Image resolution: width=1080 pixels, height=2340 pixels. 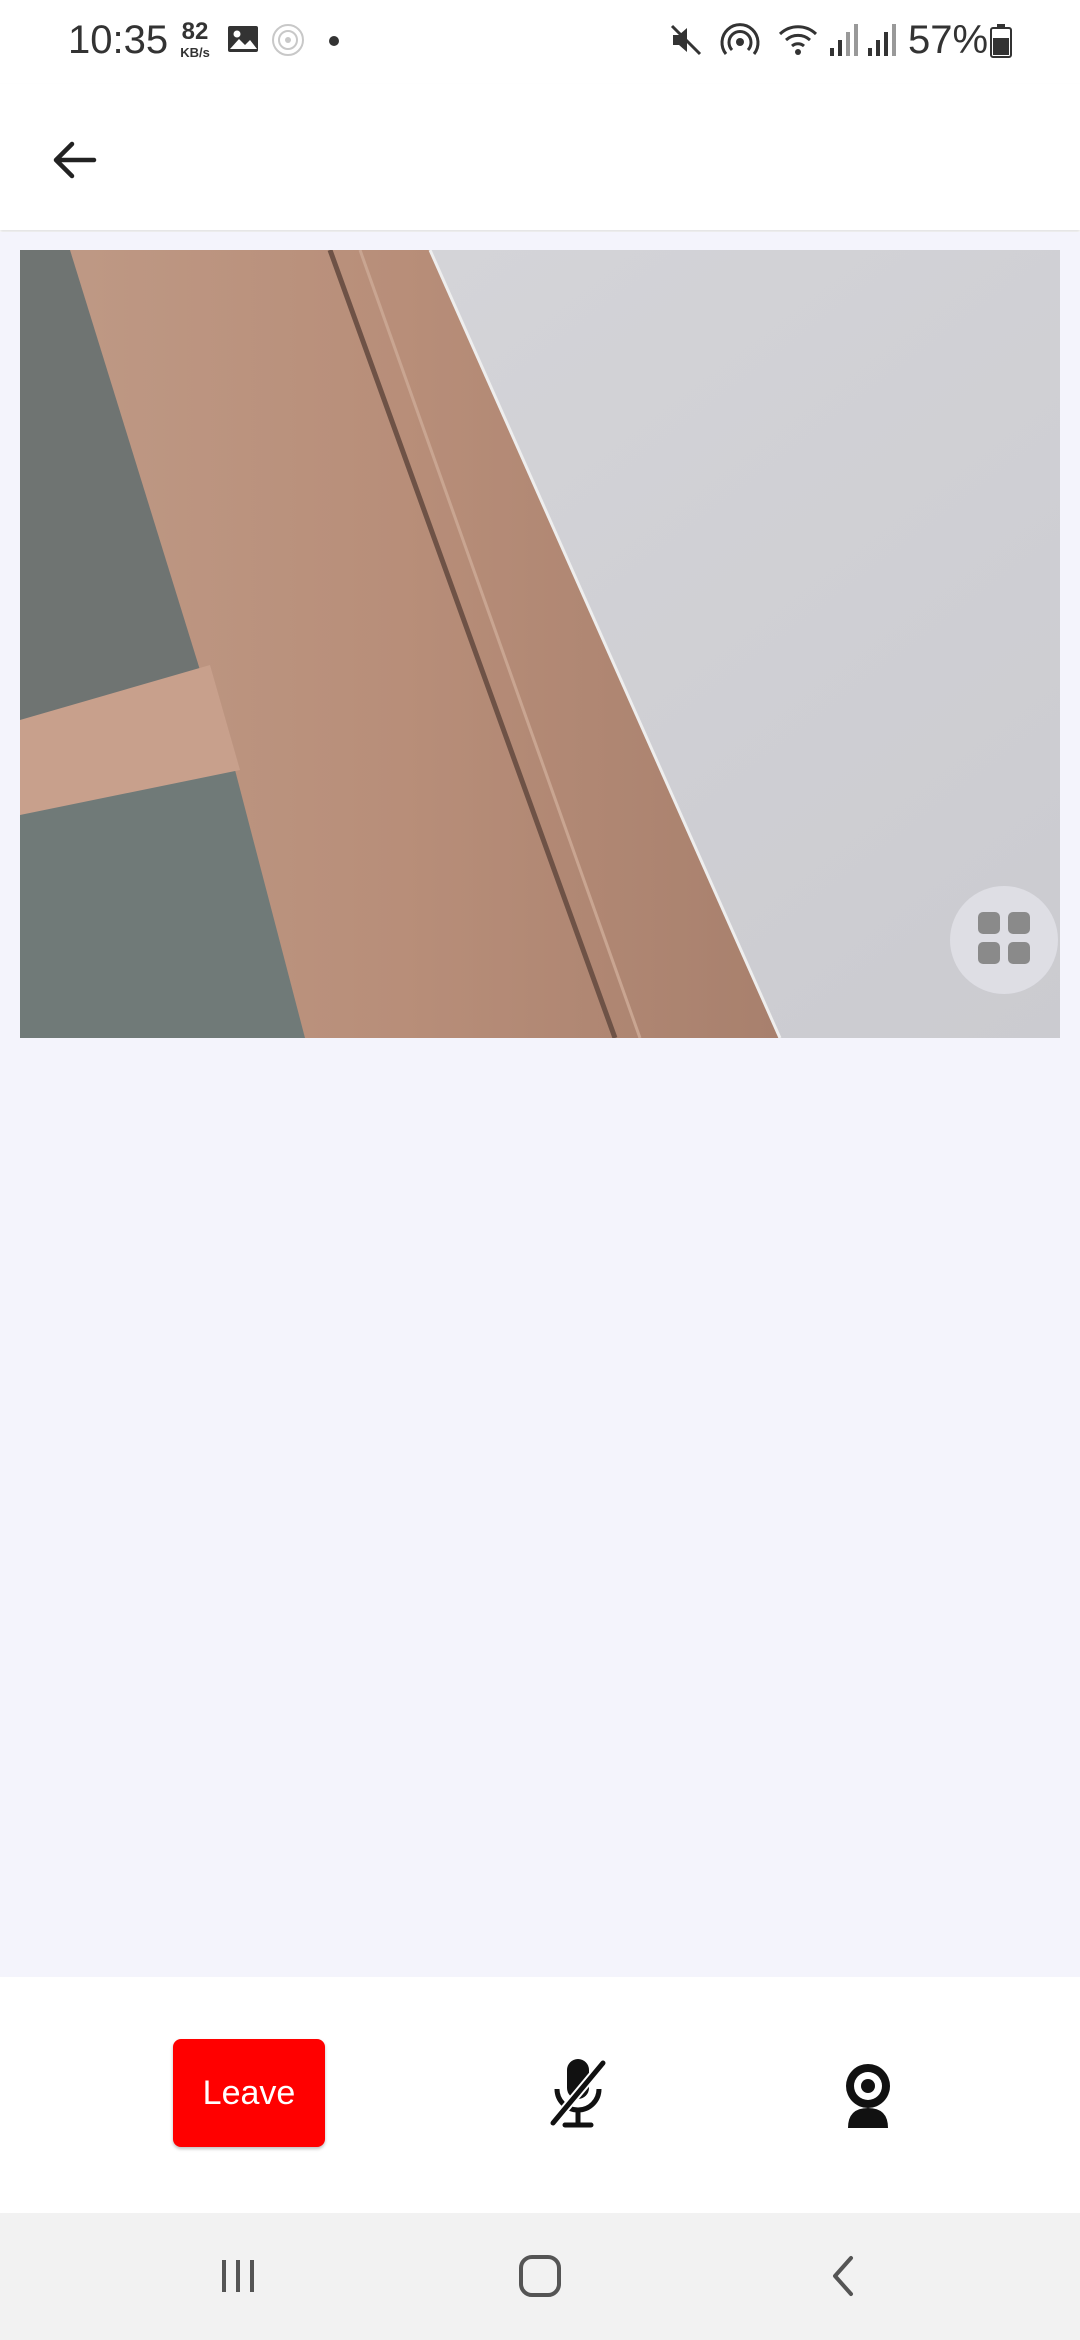 I want to click on layout-toggle-button, so click(x=1004, y=940).